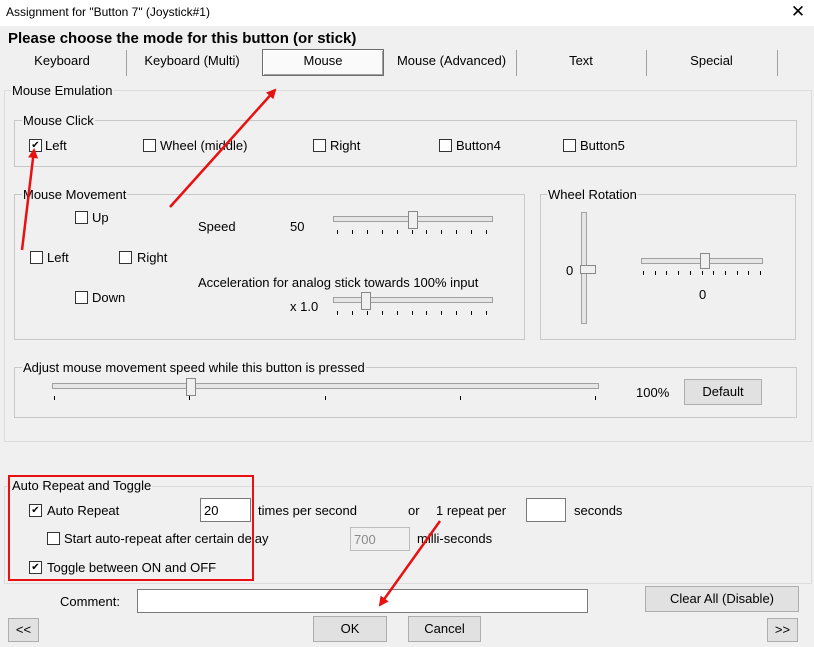 This screenshot has width=814, height=647. I want to click on adjust-speed-slider-thumb, so click(191, 387).